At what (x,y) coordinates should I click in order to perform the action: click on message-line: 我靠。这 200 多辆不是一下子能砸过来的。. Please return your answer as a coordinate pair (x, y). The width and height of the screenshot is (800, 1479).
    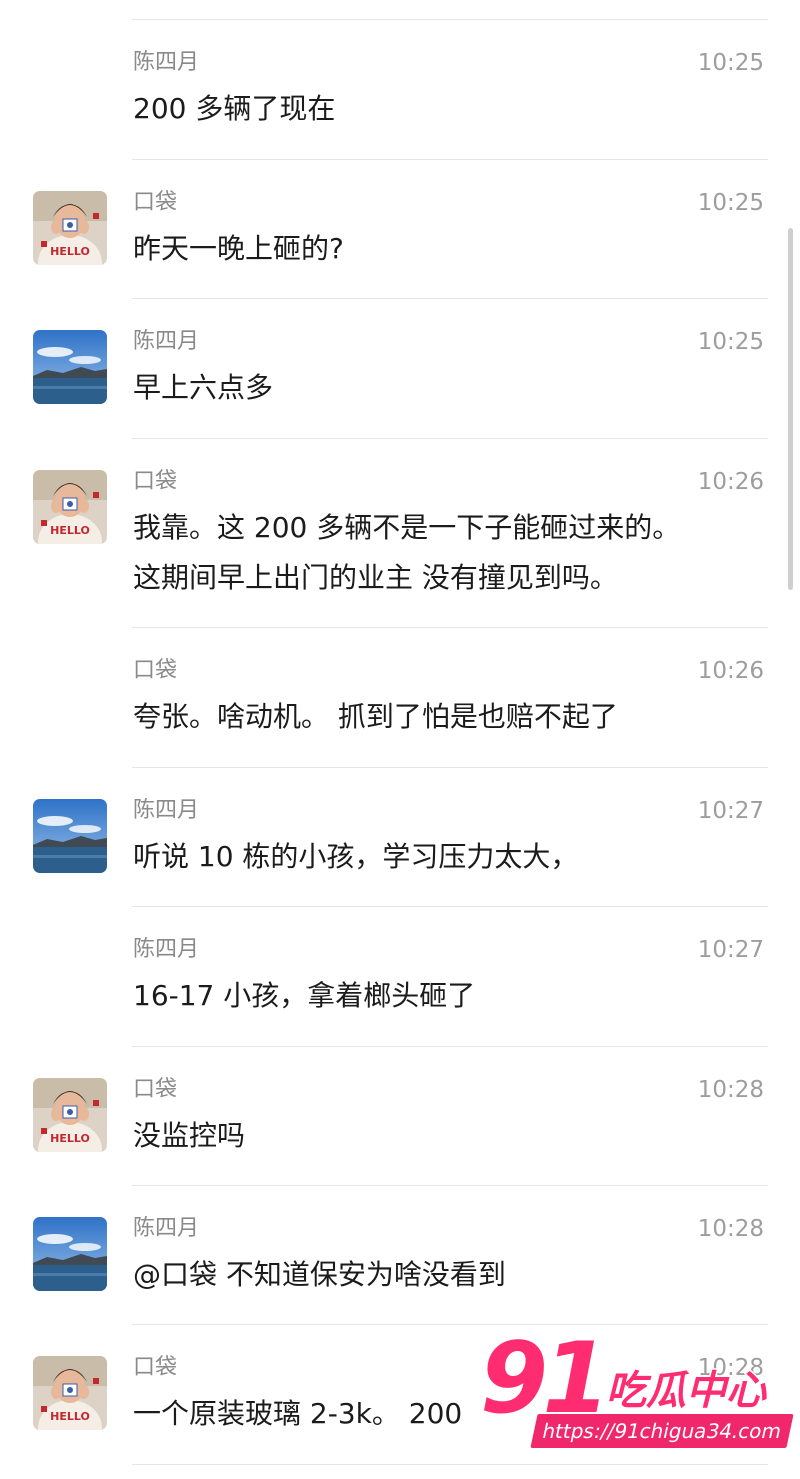
    Looking at the image, I should click on (407, 527).